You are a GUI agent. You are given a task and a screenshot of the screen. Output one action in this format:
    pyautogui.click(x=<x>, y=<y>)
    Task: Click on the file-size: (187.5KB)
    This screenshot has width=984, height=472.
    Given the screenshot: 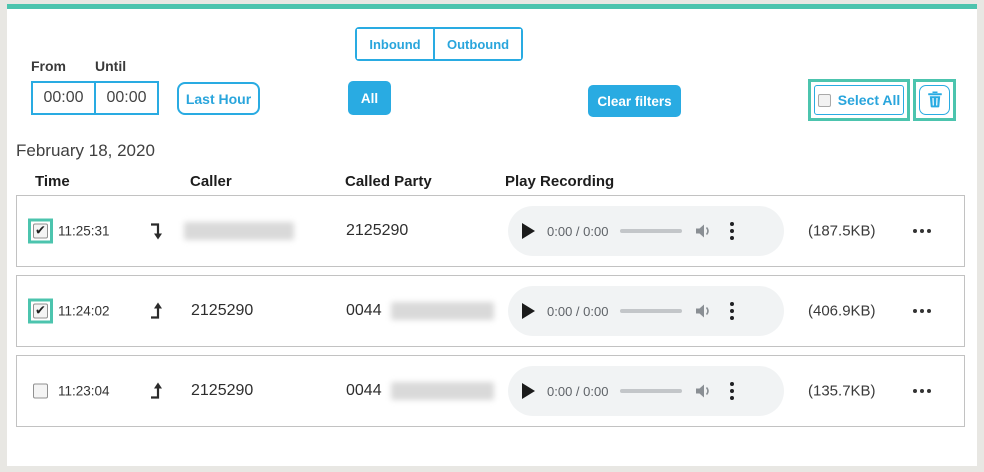 What is the action you would take?
    pyautogui.click(x=842, y=231)
    